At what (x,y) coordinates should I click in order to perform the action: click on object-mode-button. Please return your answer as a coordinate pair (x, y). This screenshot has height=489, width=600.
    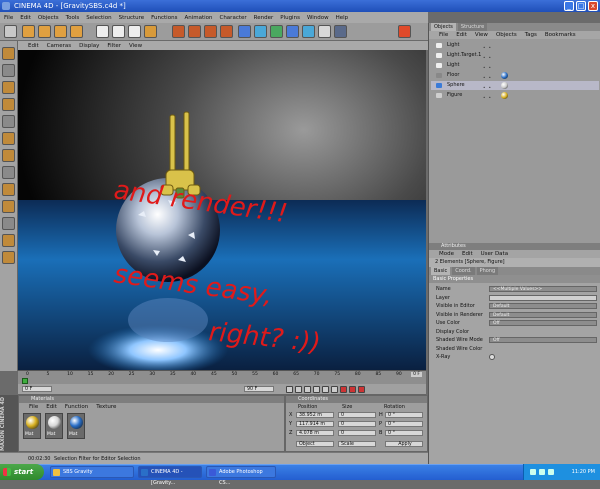
    Looking at the image, I should click on (8, 70).